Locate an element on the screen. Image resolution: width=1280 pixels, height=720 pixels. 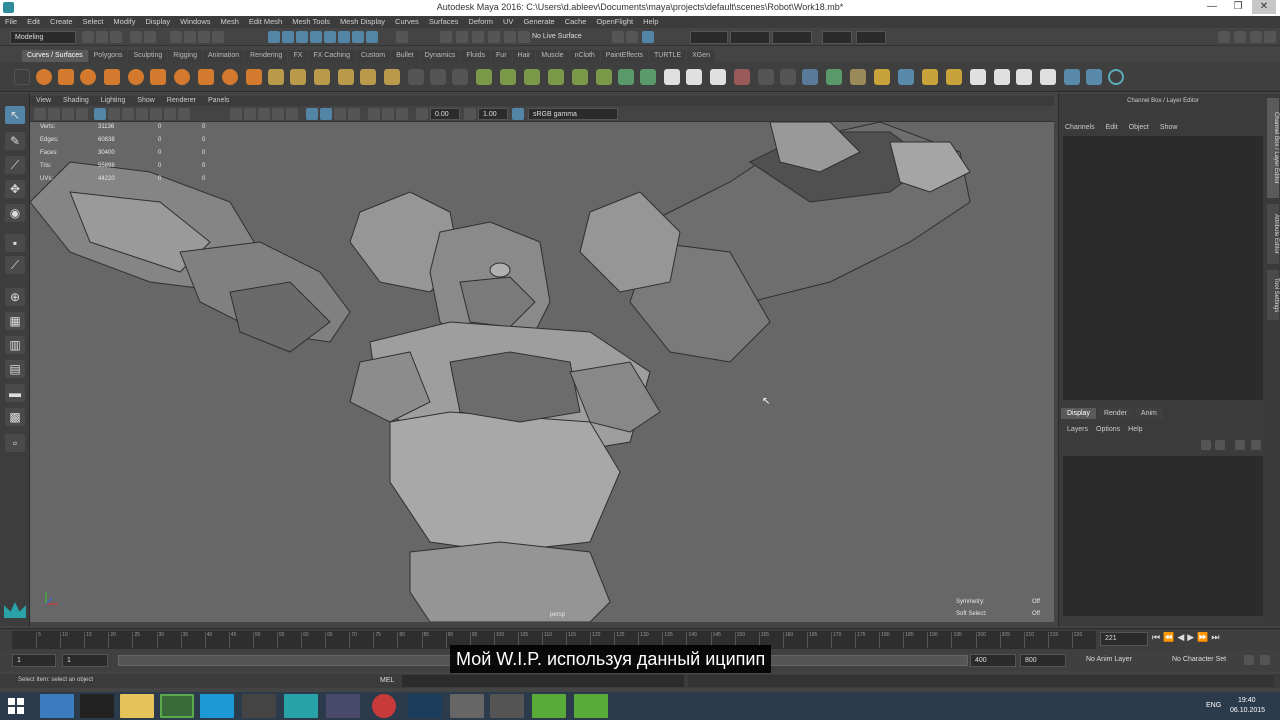
shelf-tool-30-icon is located at coordinates (718, 77).